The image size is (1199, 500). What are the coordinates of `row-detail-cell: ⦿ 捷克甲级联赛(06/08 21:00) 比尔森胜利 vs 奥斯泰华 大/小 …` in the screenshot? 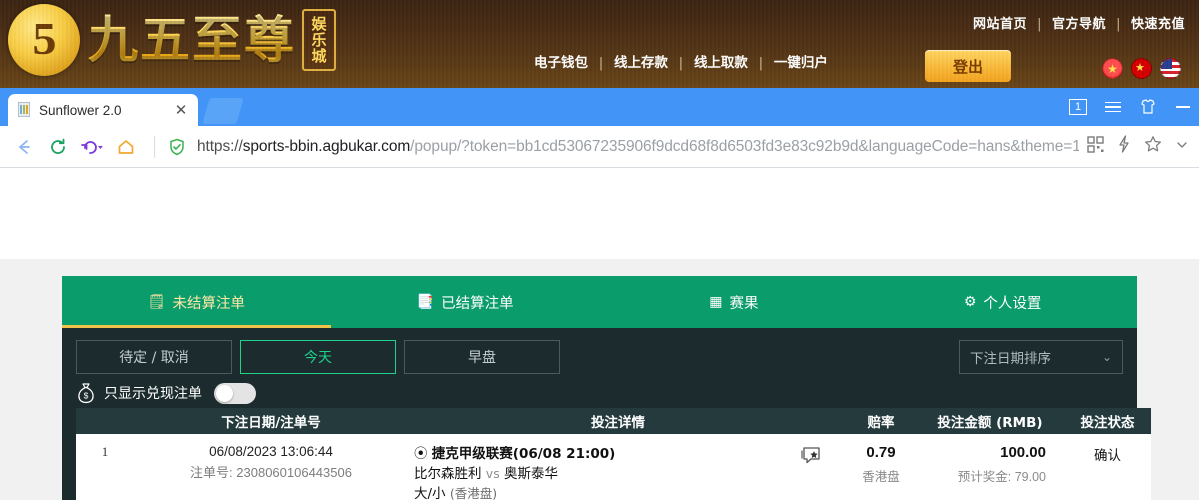 It's located at (618, 467).